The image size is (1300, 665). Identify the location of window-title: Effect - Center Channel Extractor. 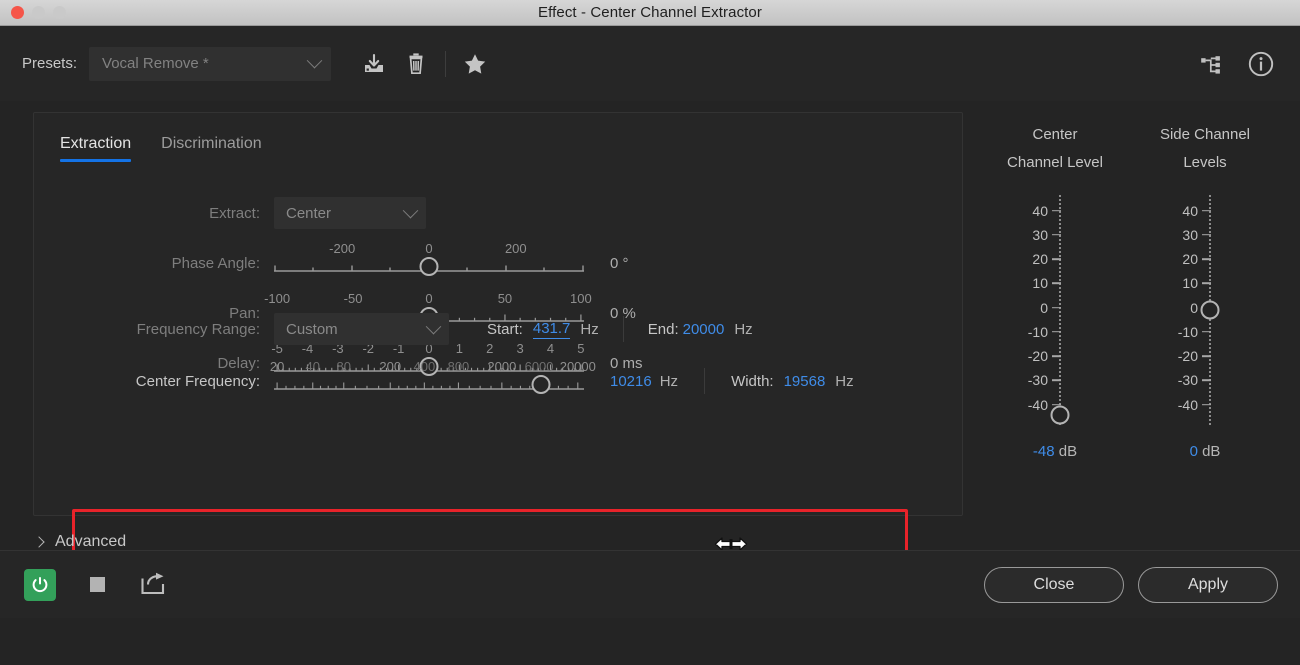
(650, 12).